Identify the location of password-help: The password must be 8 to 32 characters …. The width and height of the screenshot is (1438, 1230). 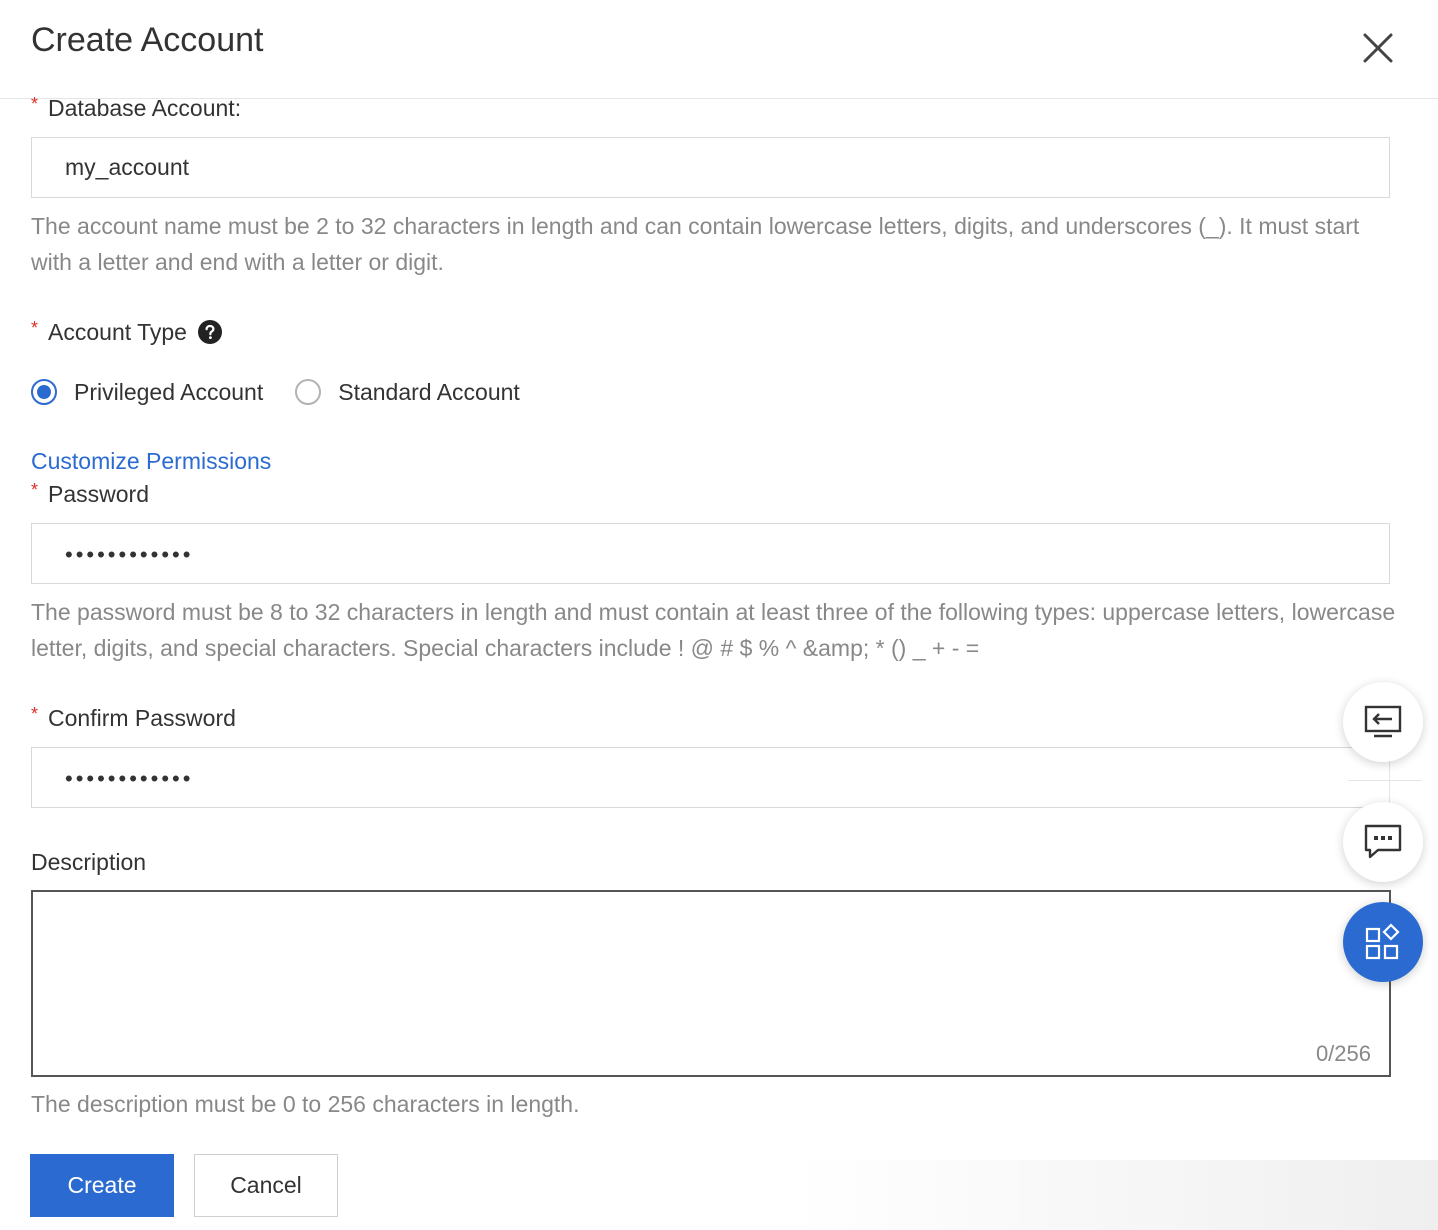
(713, 630).